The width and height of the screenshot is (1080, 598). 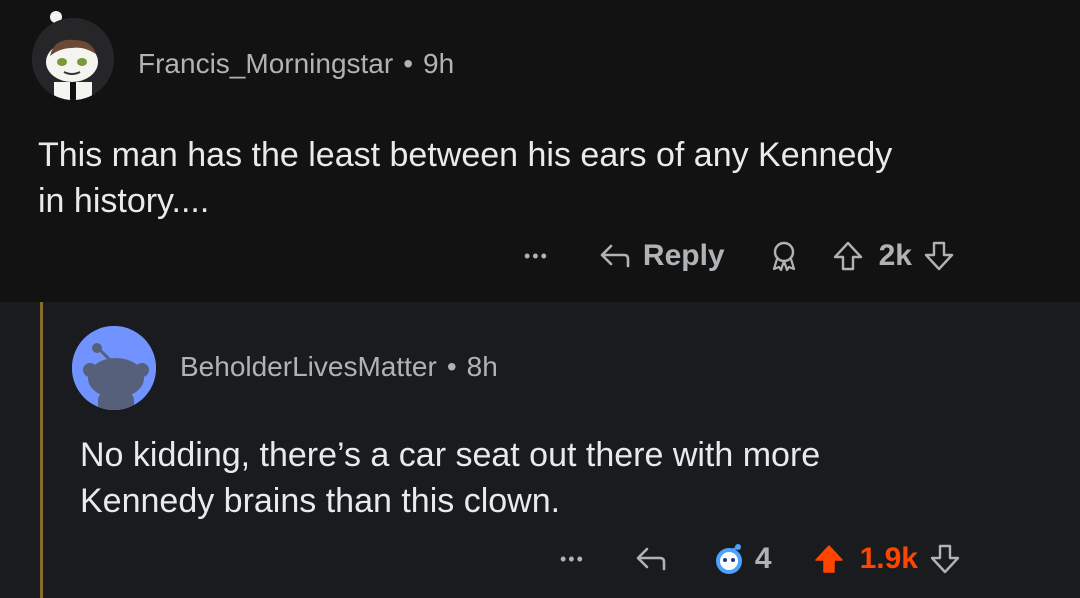 I want to click on reply-button, so click(x=651, y=559).